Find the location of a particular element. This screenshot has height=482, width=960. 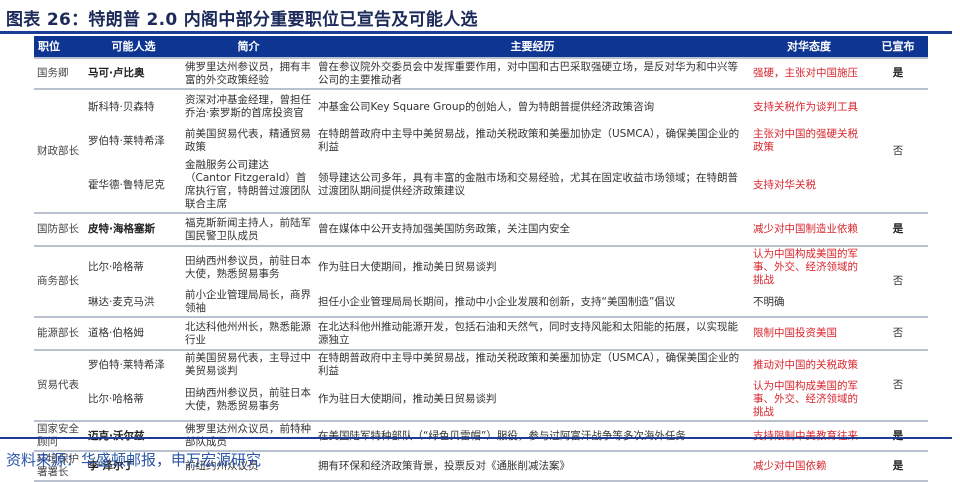

candidate-experience: 在美国陆军特种部队（“绿色贝雷帽”）服役，参与过阿富汗战争等多次海外任务 is located at coordinates (532, 435).